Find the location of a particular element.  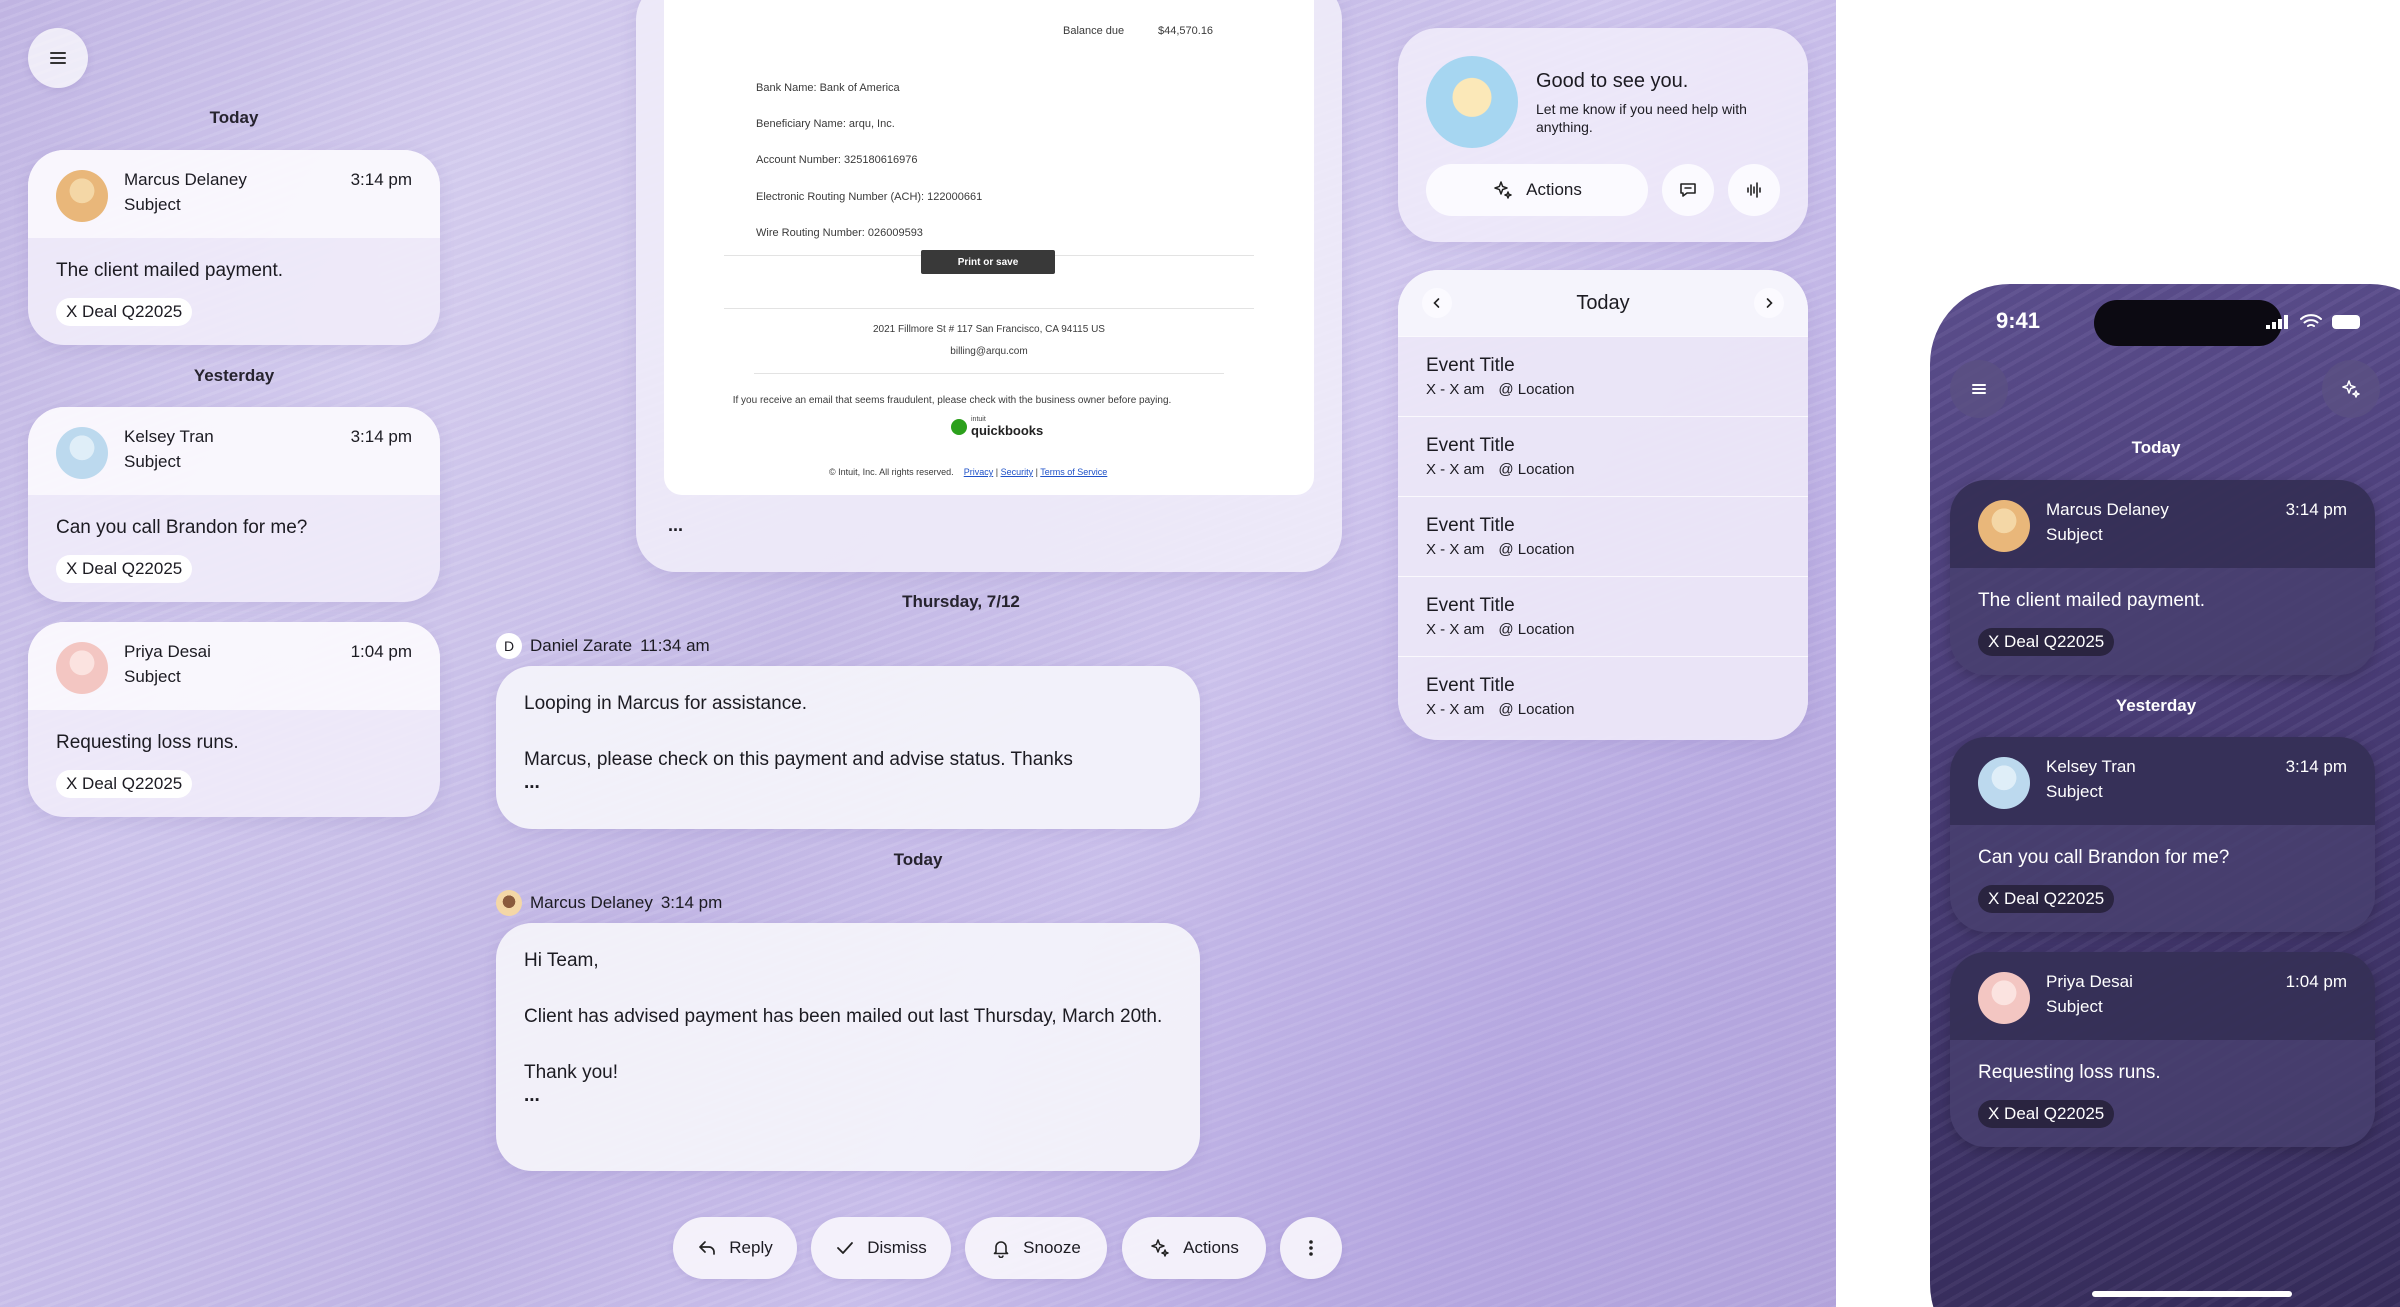

thread-date-label: Thursday, 7/12 is located at coordinates (961, 601).